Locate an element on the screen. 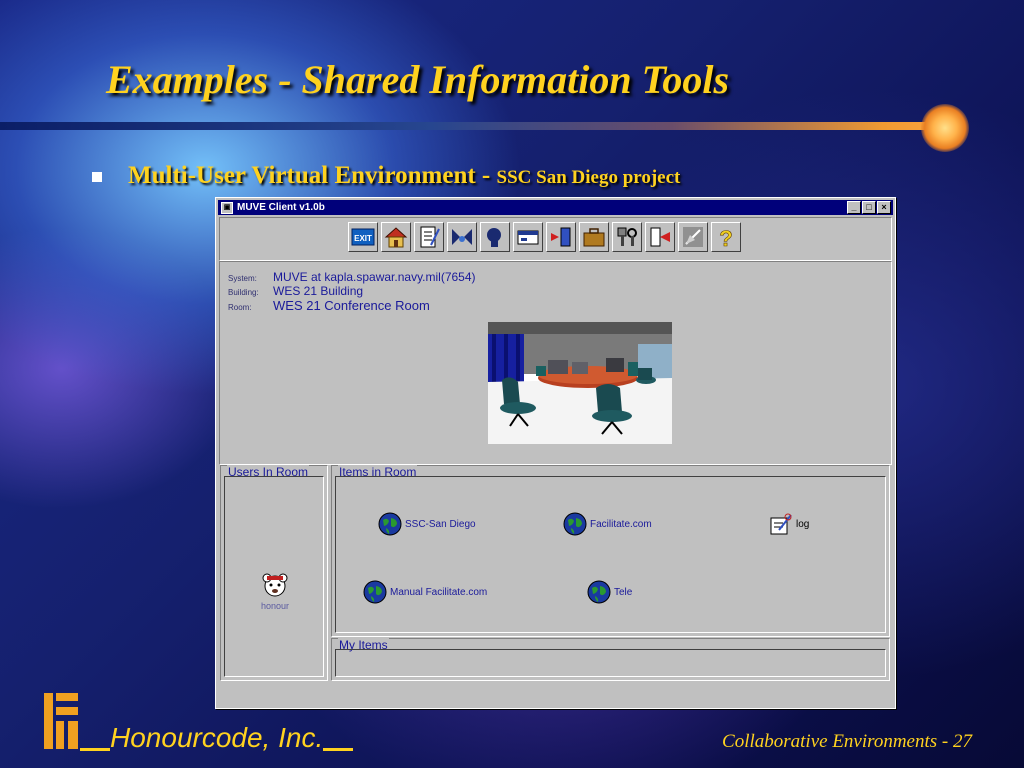 This screenshot has width=1024, height=768. users-in-room-panel: Users In Room honour is located at coordinates (274, 573).